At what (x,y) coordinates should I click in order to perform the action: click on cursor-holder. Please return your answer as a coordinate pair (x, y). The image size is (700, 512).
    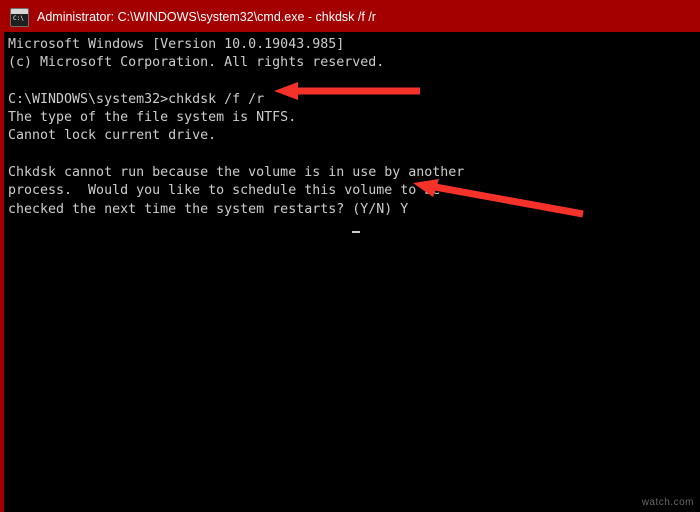
    Looking at the image, I should click on (356, 228).